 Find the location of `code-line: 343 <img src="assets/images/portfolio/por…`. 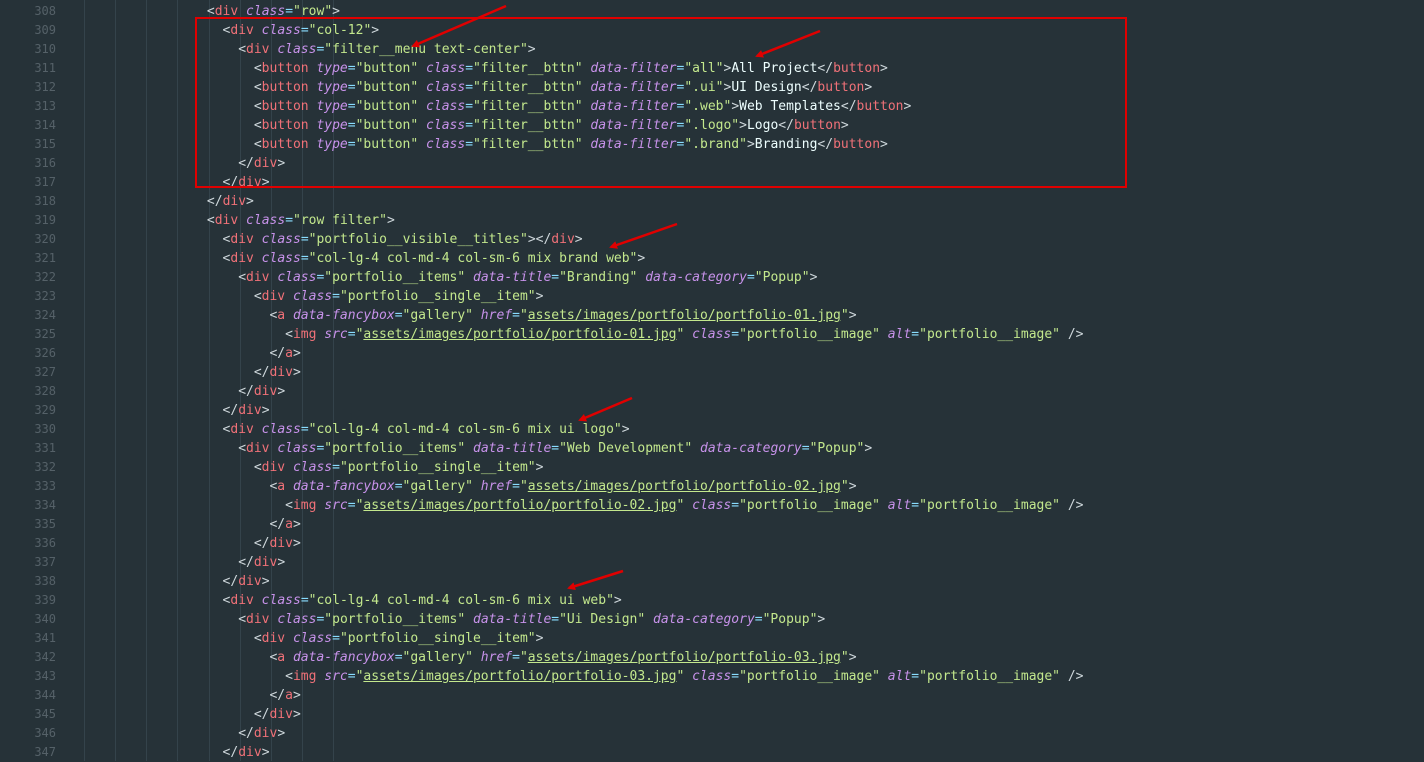

code-line: 343 <img src="assets/images/portfolio/por… is located at coordinates (712, 676).